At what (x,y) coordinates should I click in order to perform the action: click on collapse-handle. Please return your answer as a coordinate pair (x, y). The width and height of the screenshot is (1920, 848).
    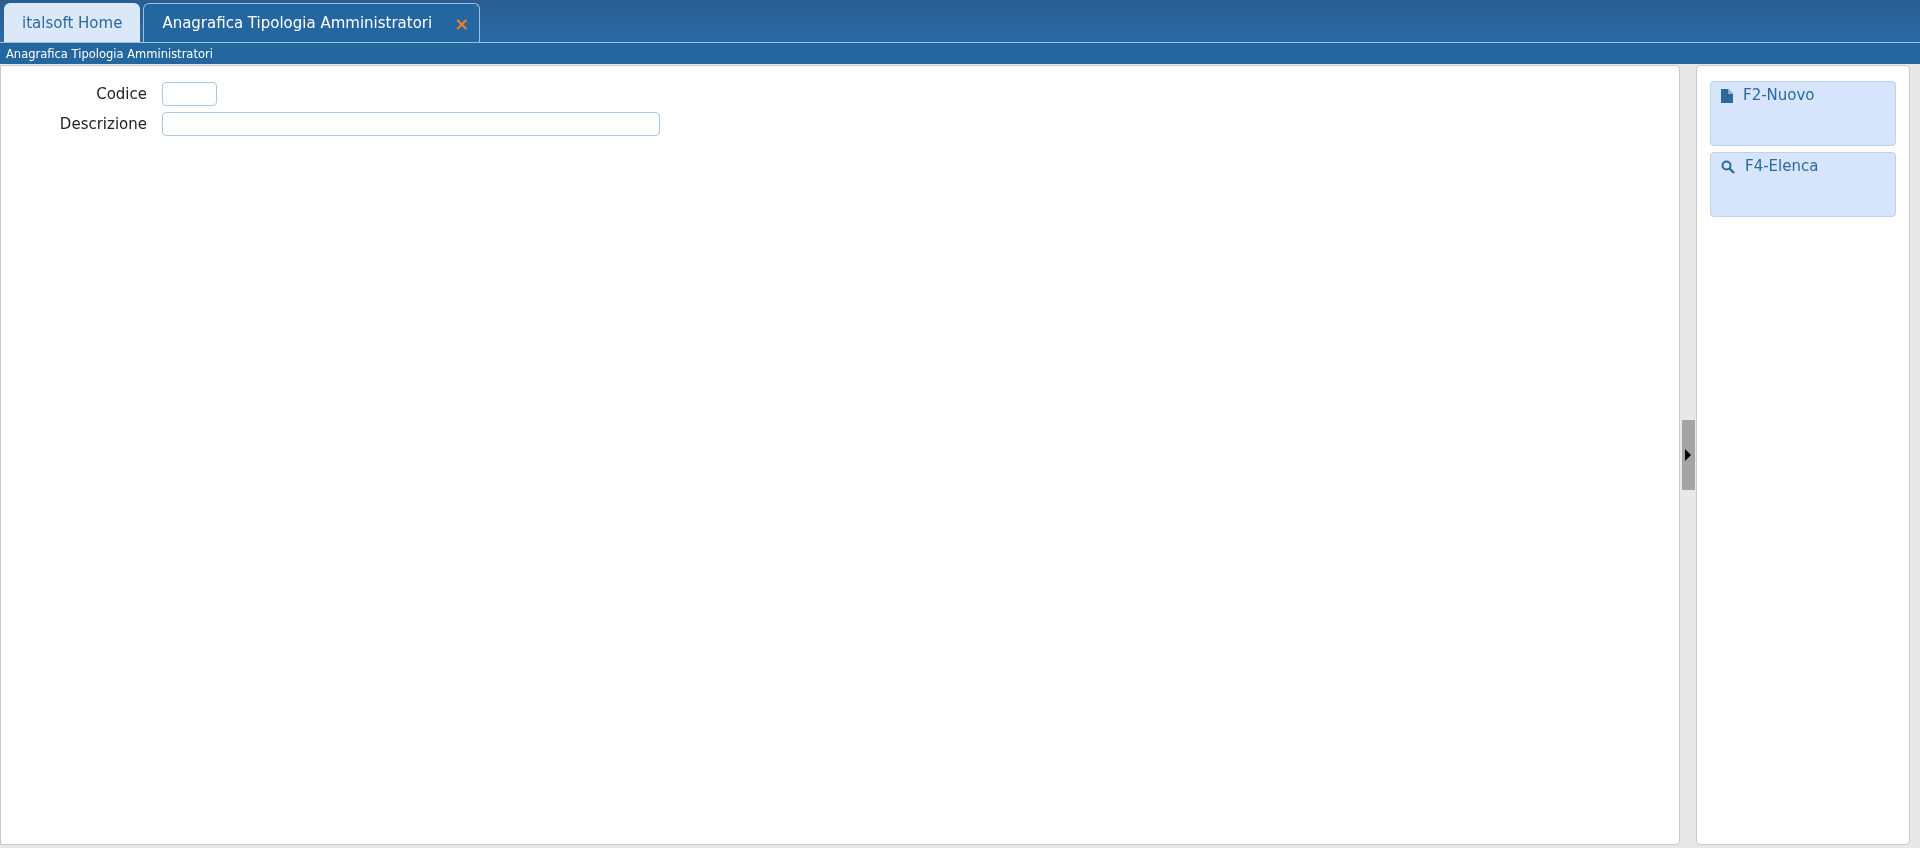
    Looking at the image, I should click on (1688, 455).